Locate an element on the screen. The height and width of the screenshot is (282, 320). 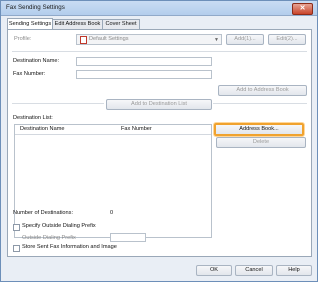
number-of-destinations-label: Number of Destinations: is located at coordinates (43, 213).